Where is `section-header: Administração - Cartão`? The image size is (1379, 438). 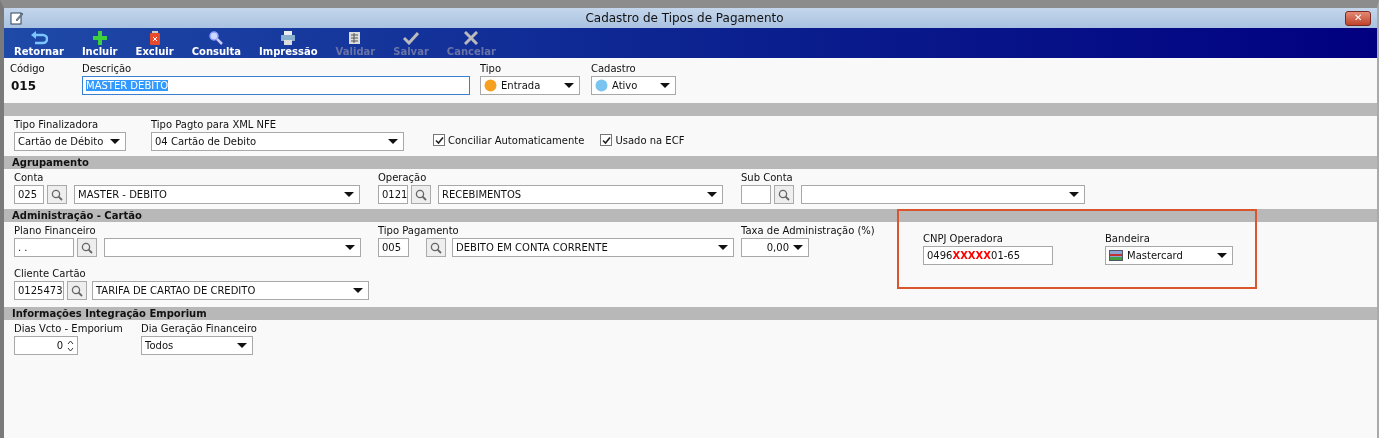
section-header: Administração - Cartão is located at coordinates (690, 215).